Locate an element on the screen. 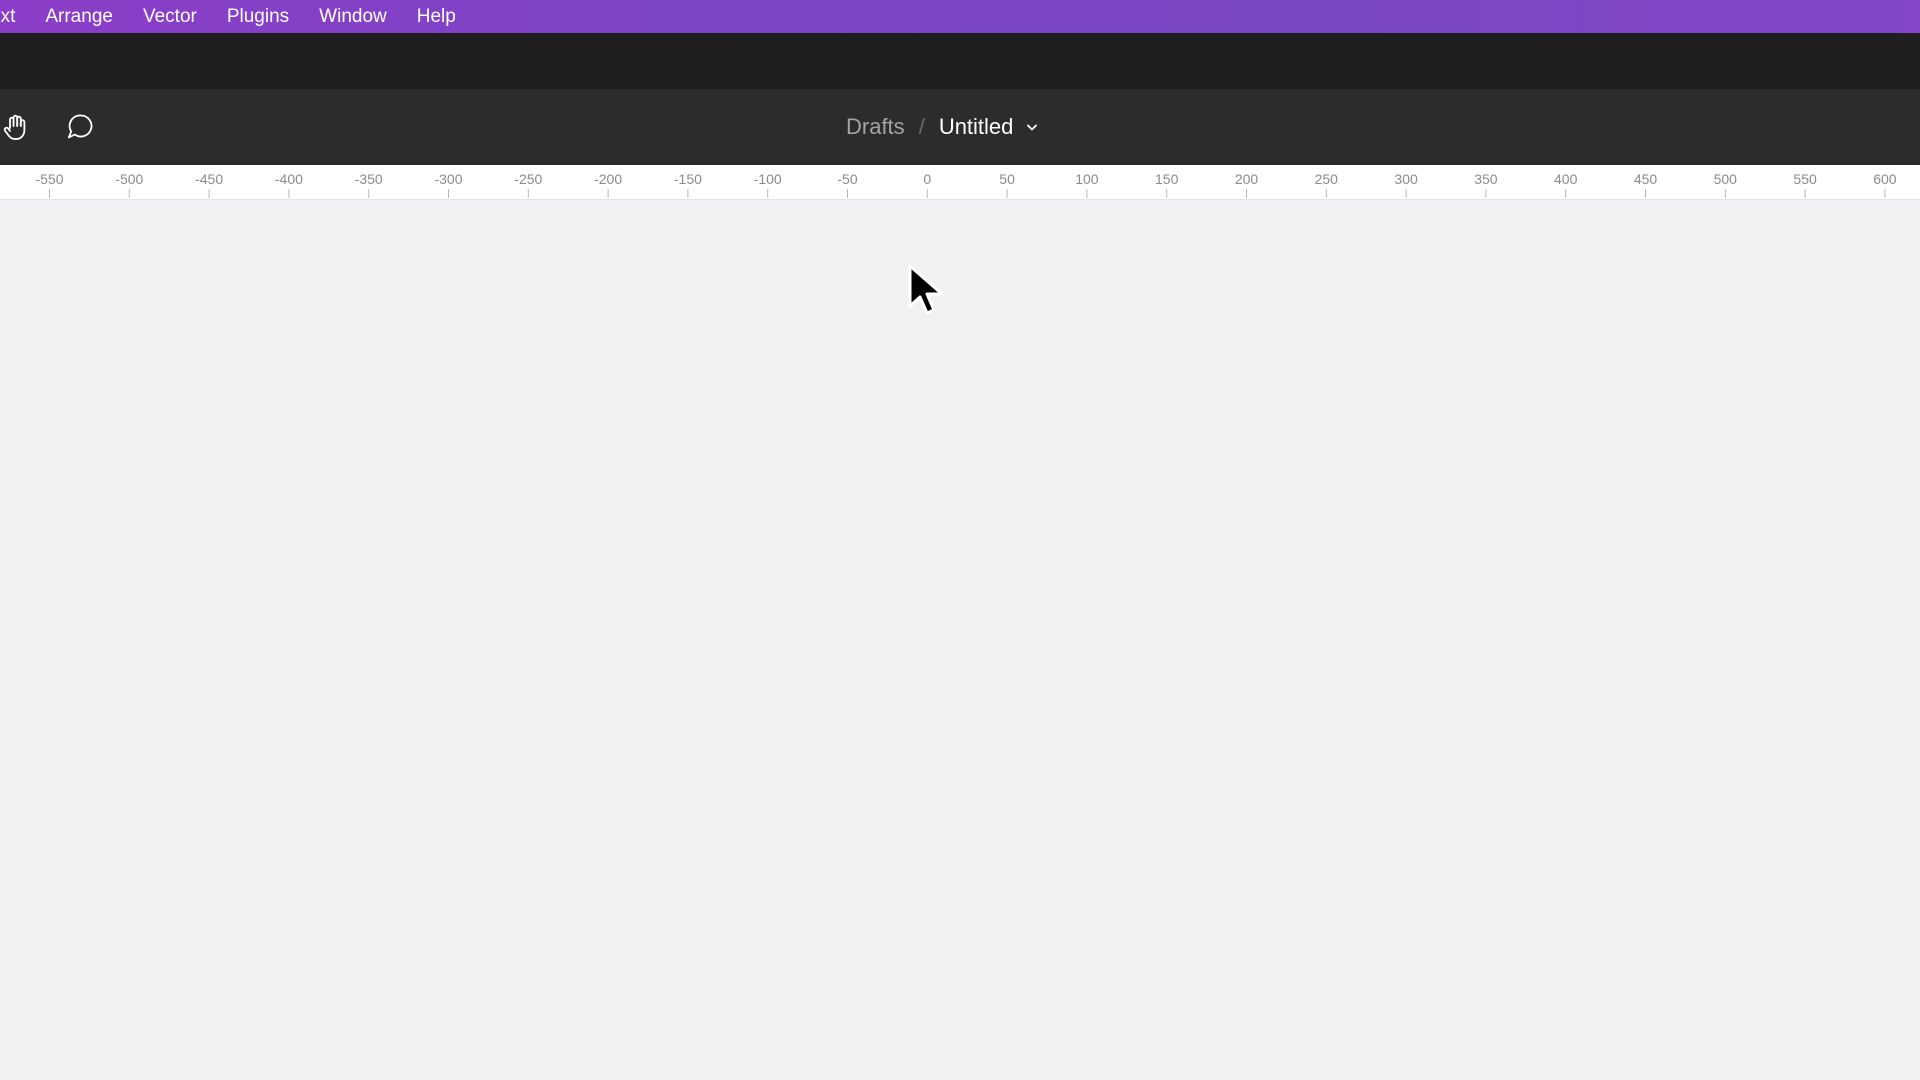 This screenshot has width=1920, height=1080. ruler-label: -100 is located at coordinates (768, 179).